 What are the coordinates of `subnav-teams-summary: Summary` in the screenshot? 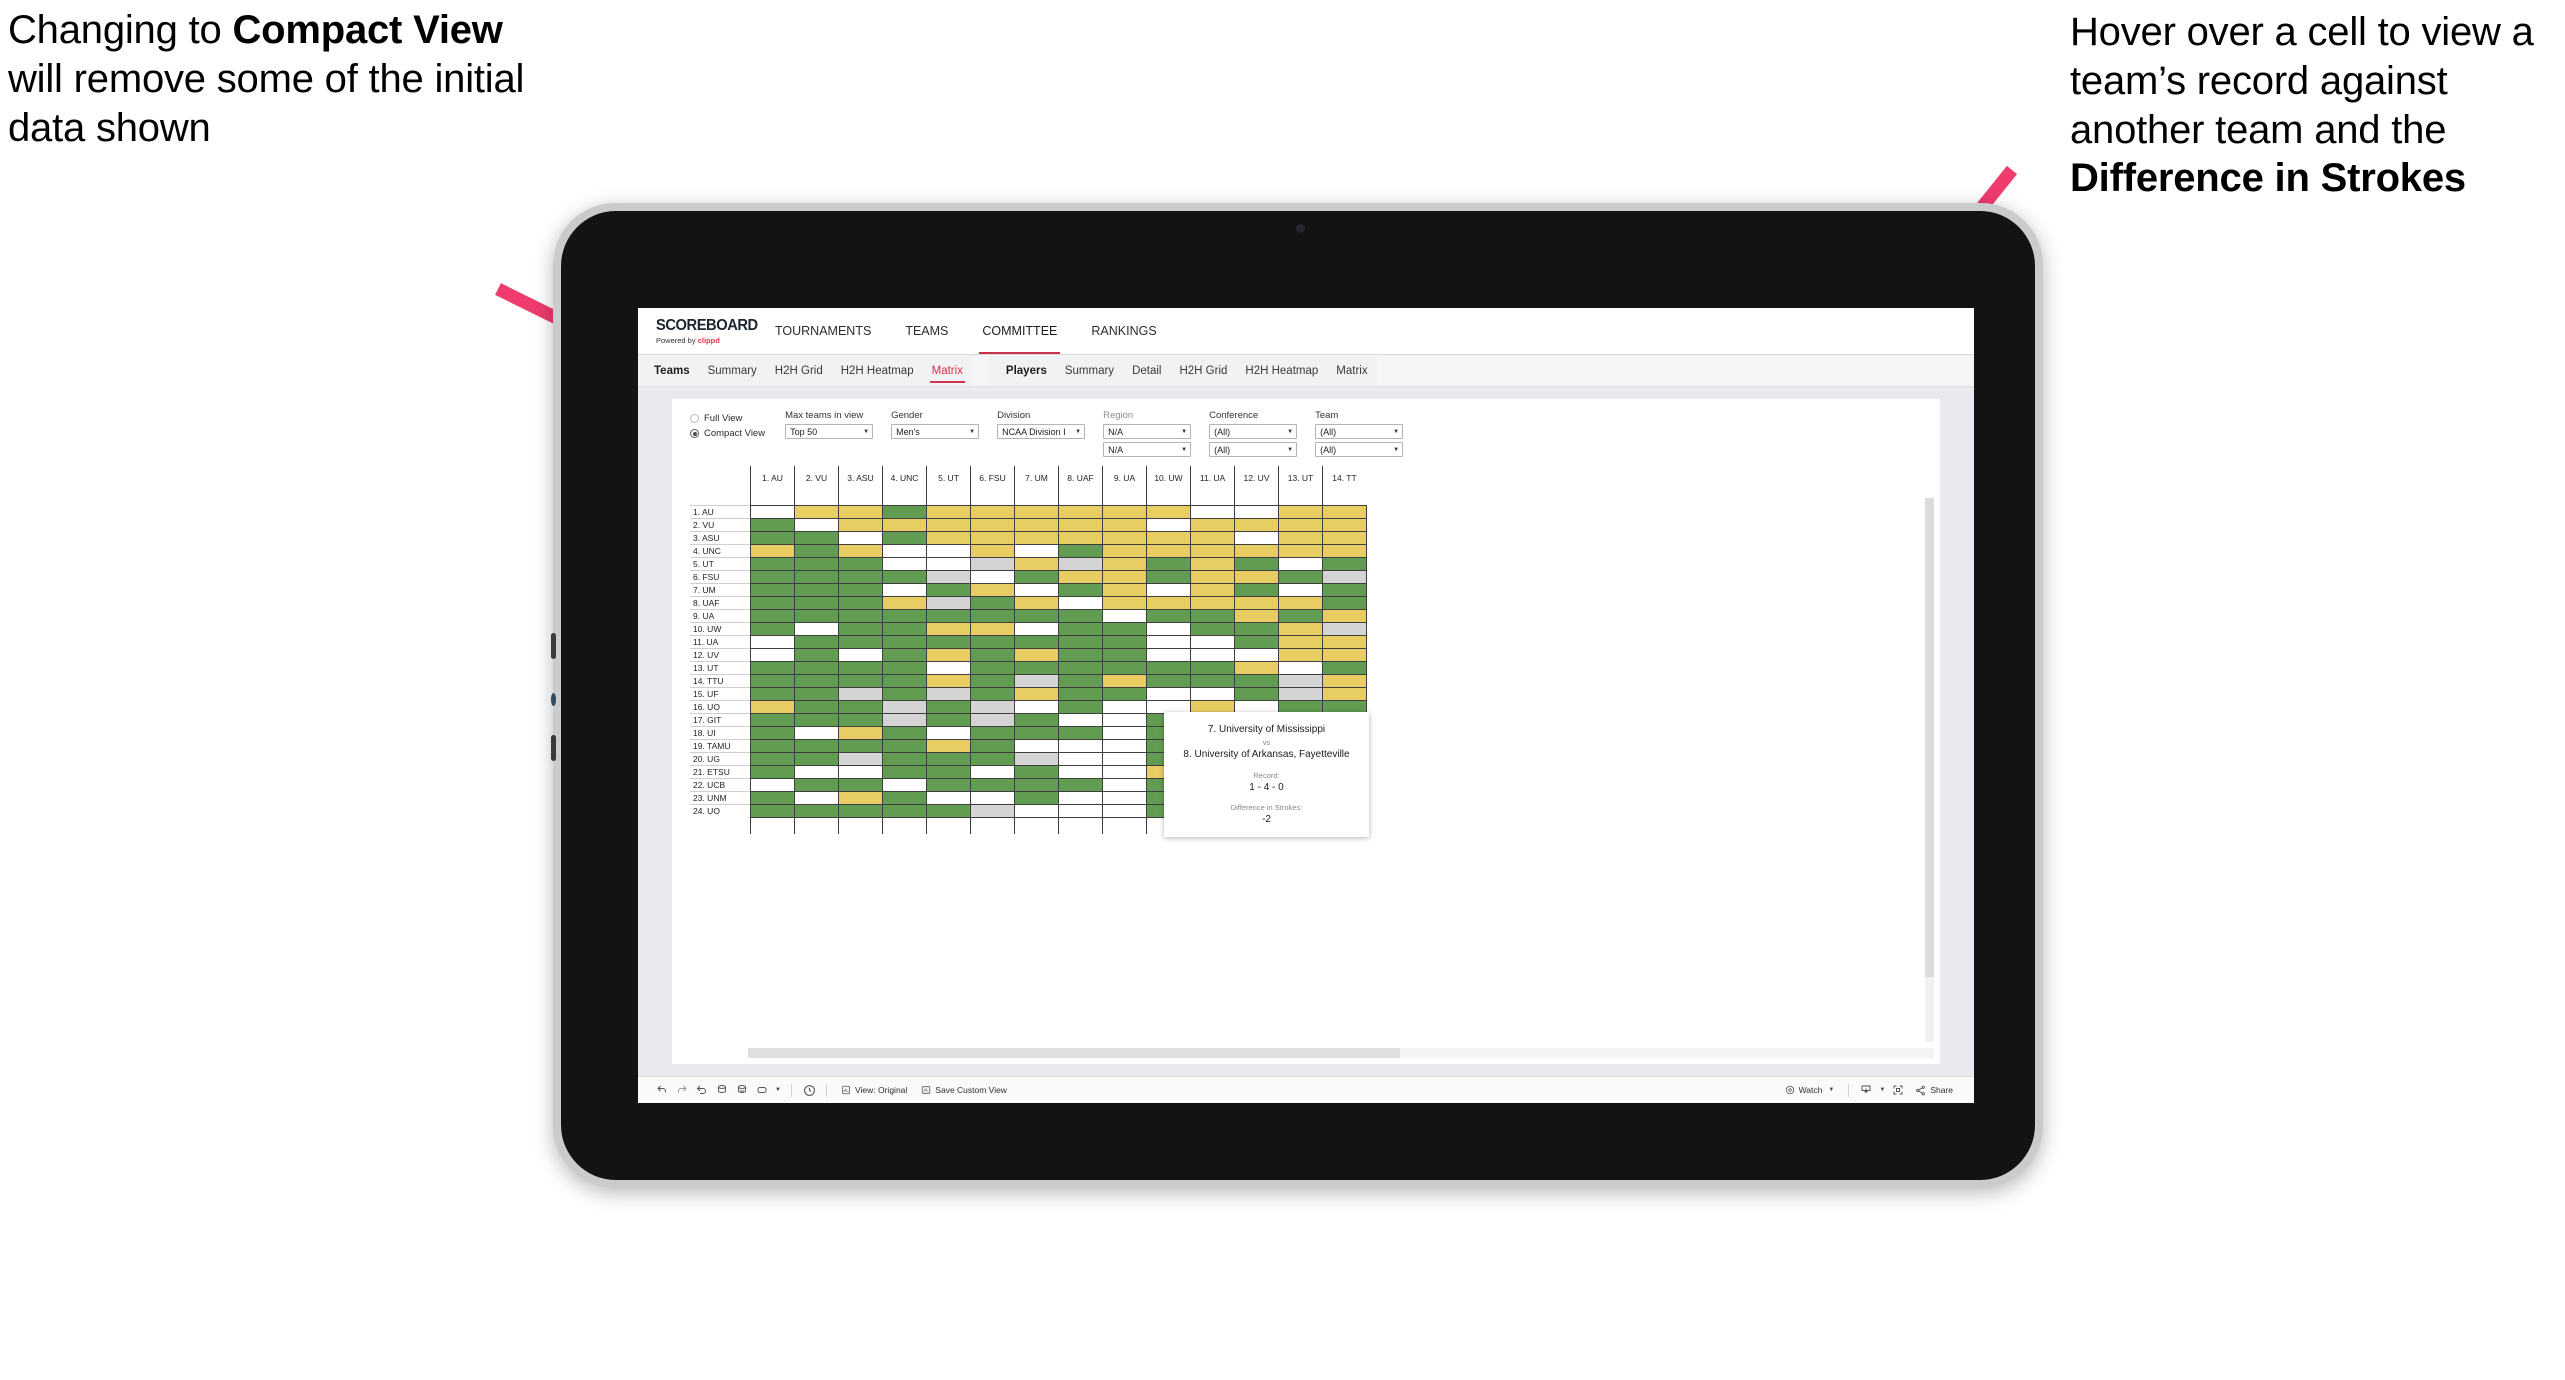 It's located at (732, 370).